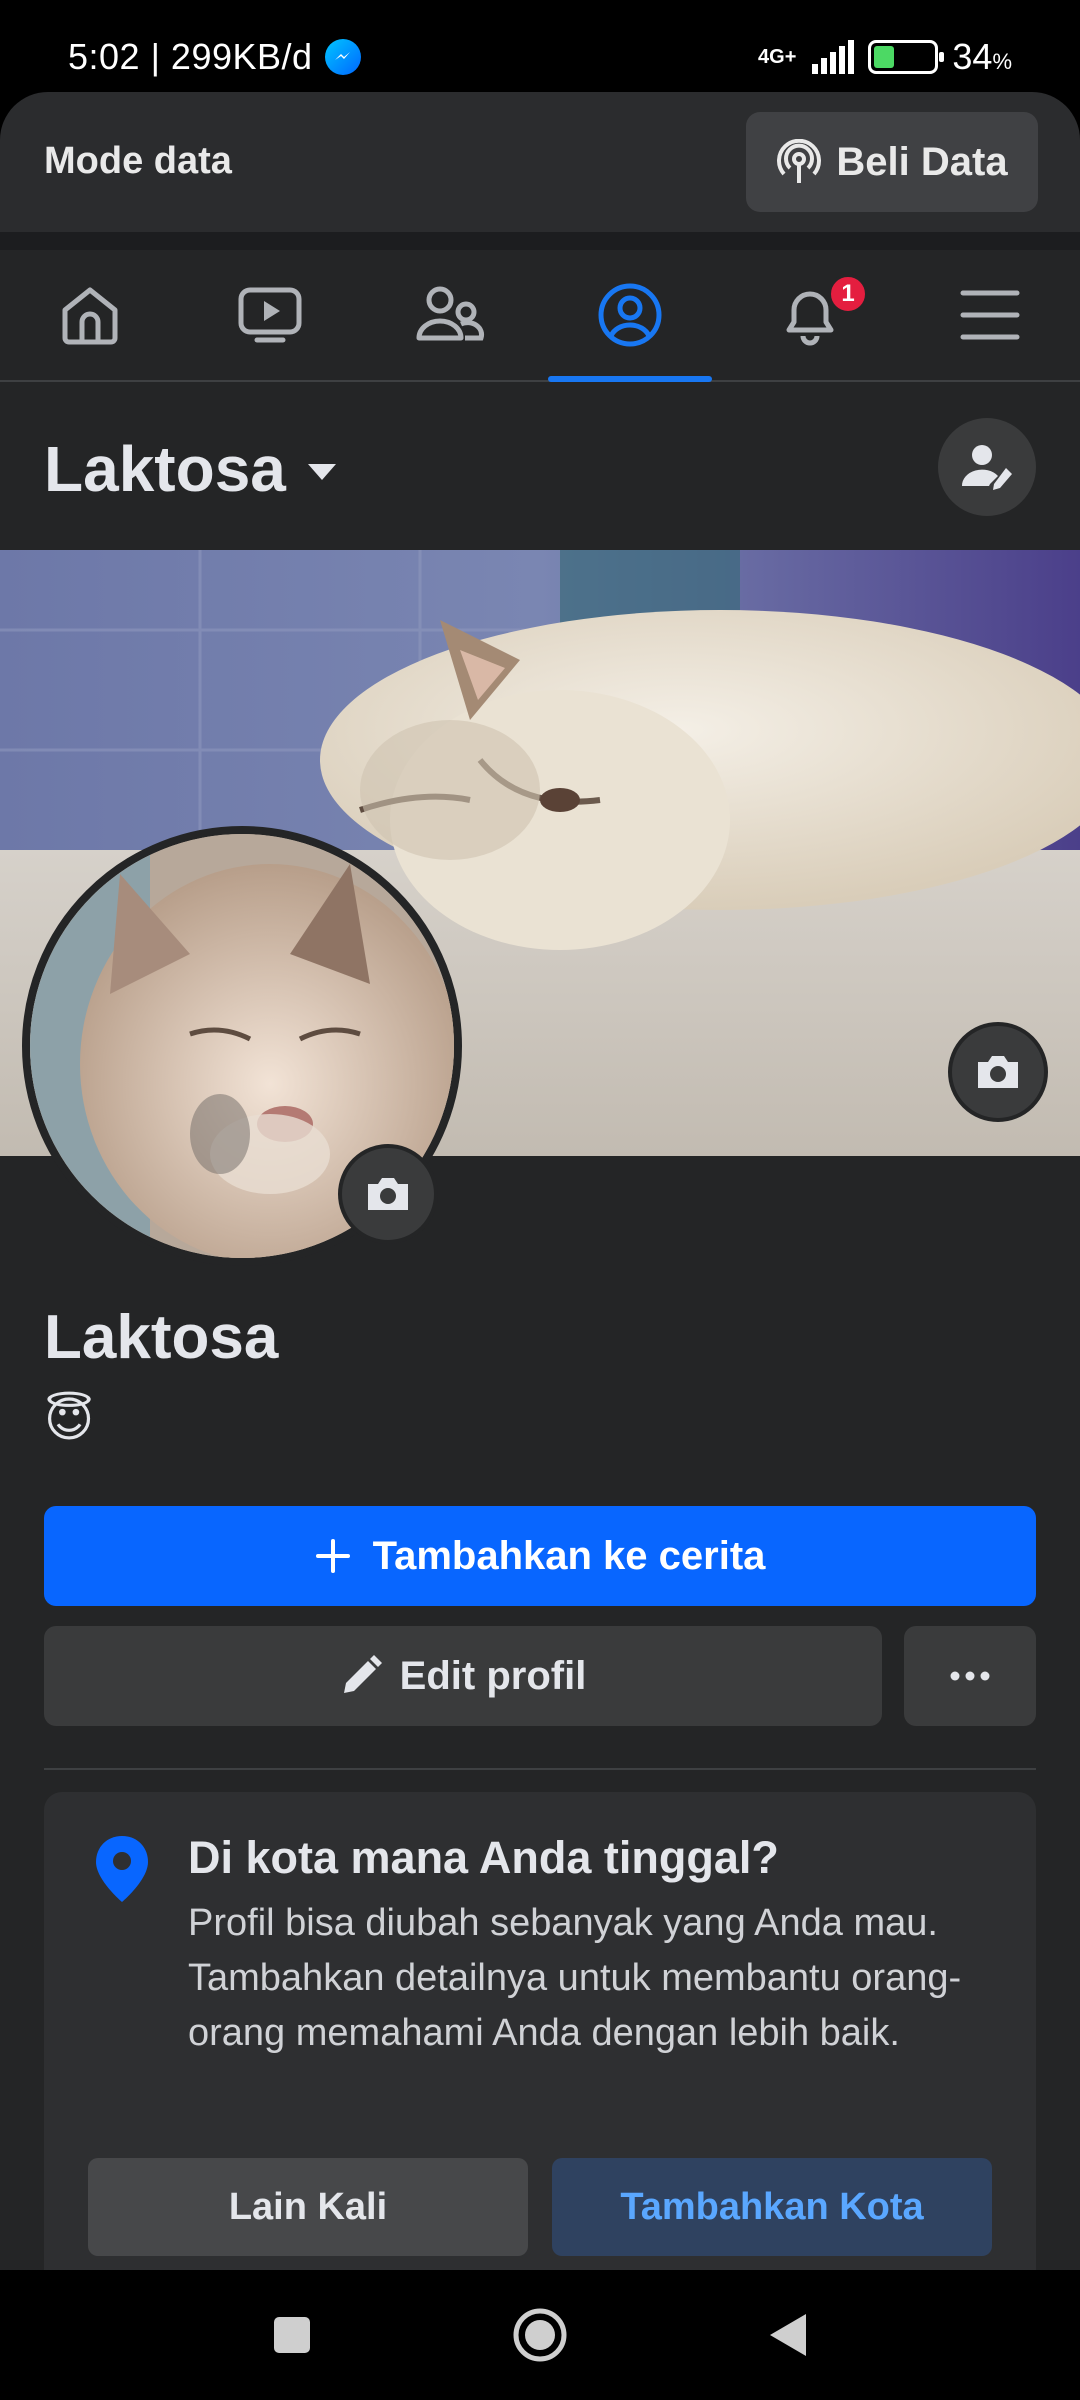  I want to click on more-options-button, so click(970, 1676).